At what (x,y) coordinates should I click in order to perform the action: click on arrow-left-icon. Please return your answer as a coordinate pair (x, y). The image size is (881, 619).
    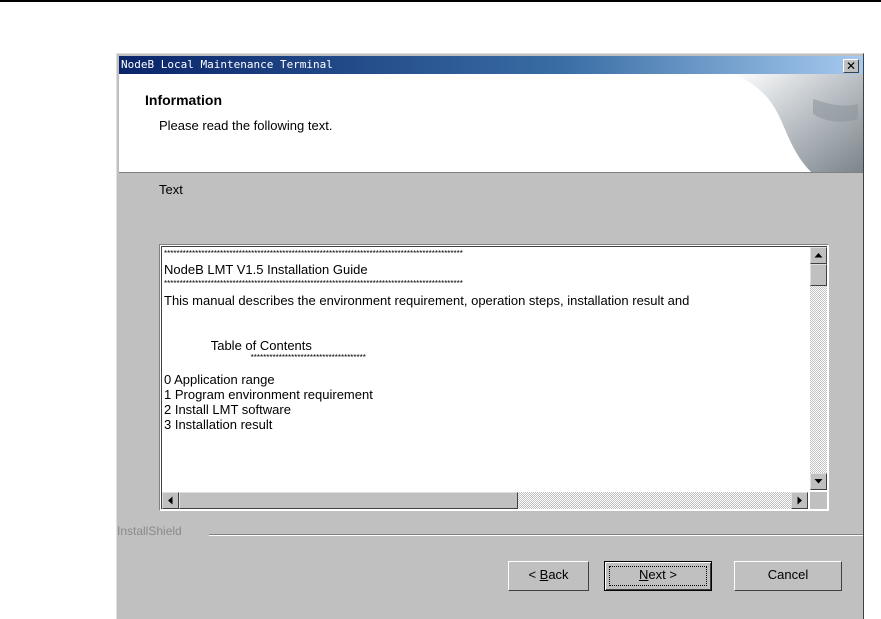
    Looking at the image, I should click on (170, 500).